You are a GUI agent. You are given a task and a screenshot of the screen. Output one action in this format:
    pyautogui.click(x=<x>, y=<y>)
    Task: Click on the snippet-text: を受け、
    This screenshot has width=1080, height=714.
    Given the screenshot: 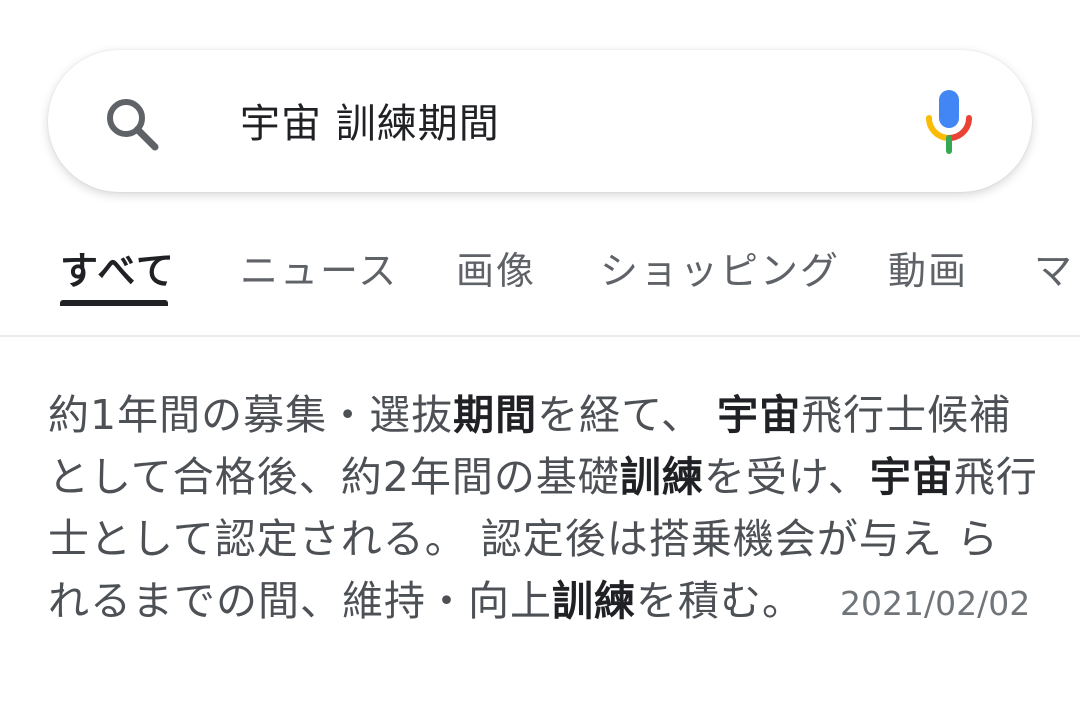 What is the action you would take?
    pyautogui.click(x=786, y=477)
    